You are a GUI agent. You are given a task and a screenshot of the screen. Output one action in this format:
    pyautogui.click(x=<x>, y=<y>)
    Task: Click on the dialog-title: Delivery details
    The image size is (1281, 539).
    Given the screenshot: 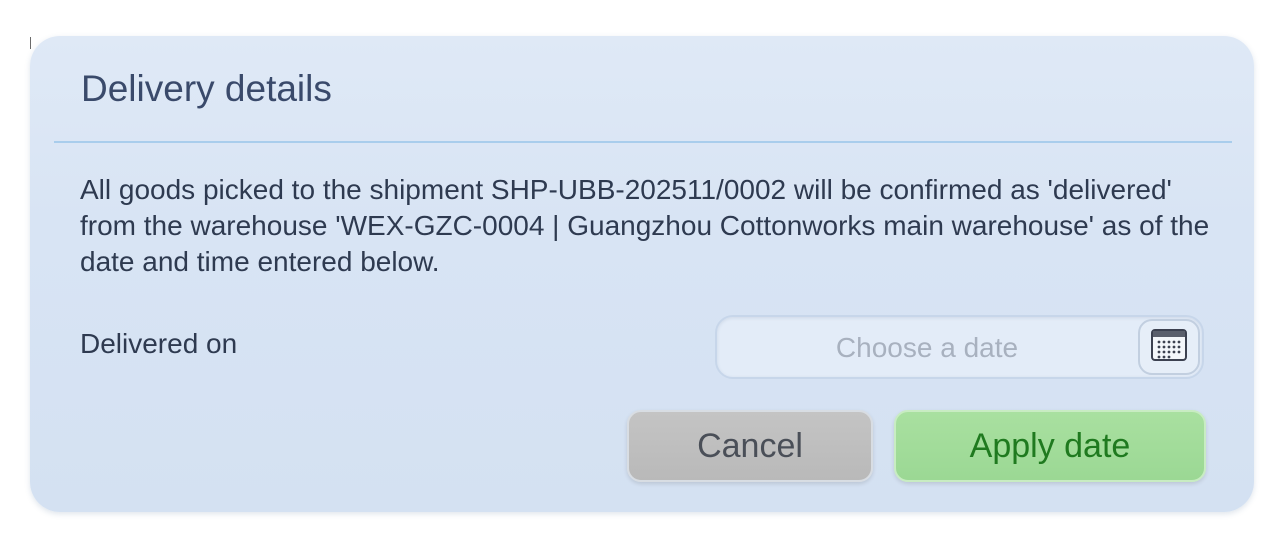 What is the action you would take?
    pyautogui.click(x=206, y=88)
    